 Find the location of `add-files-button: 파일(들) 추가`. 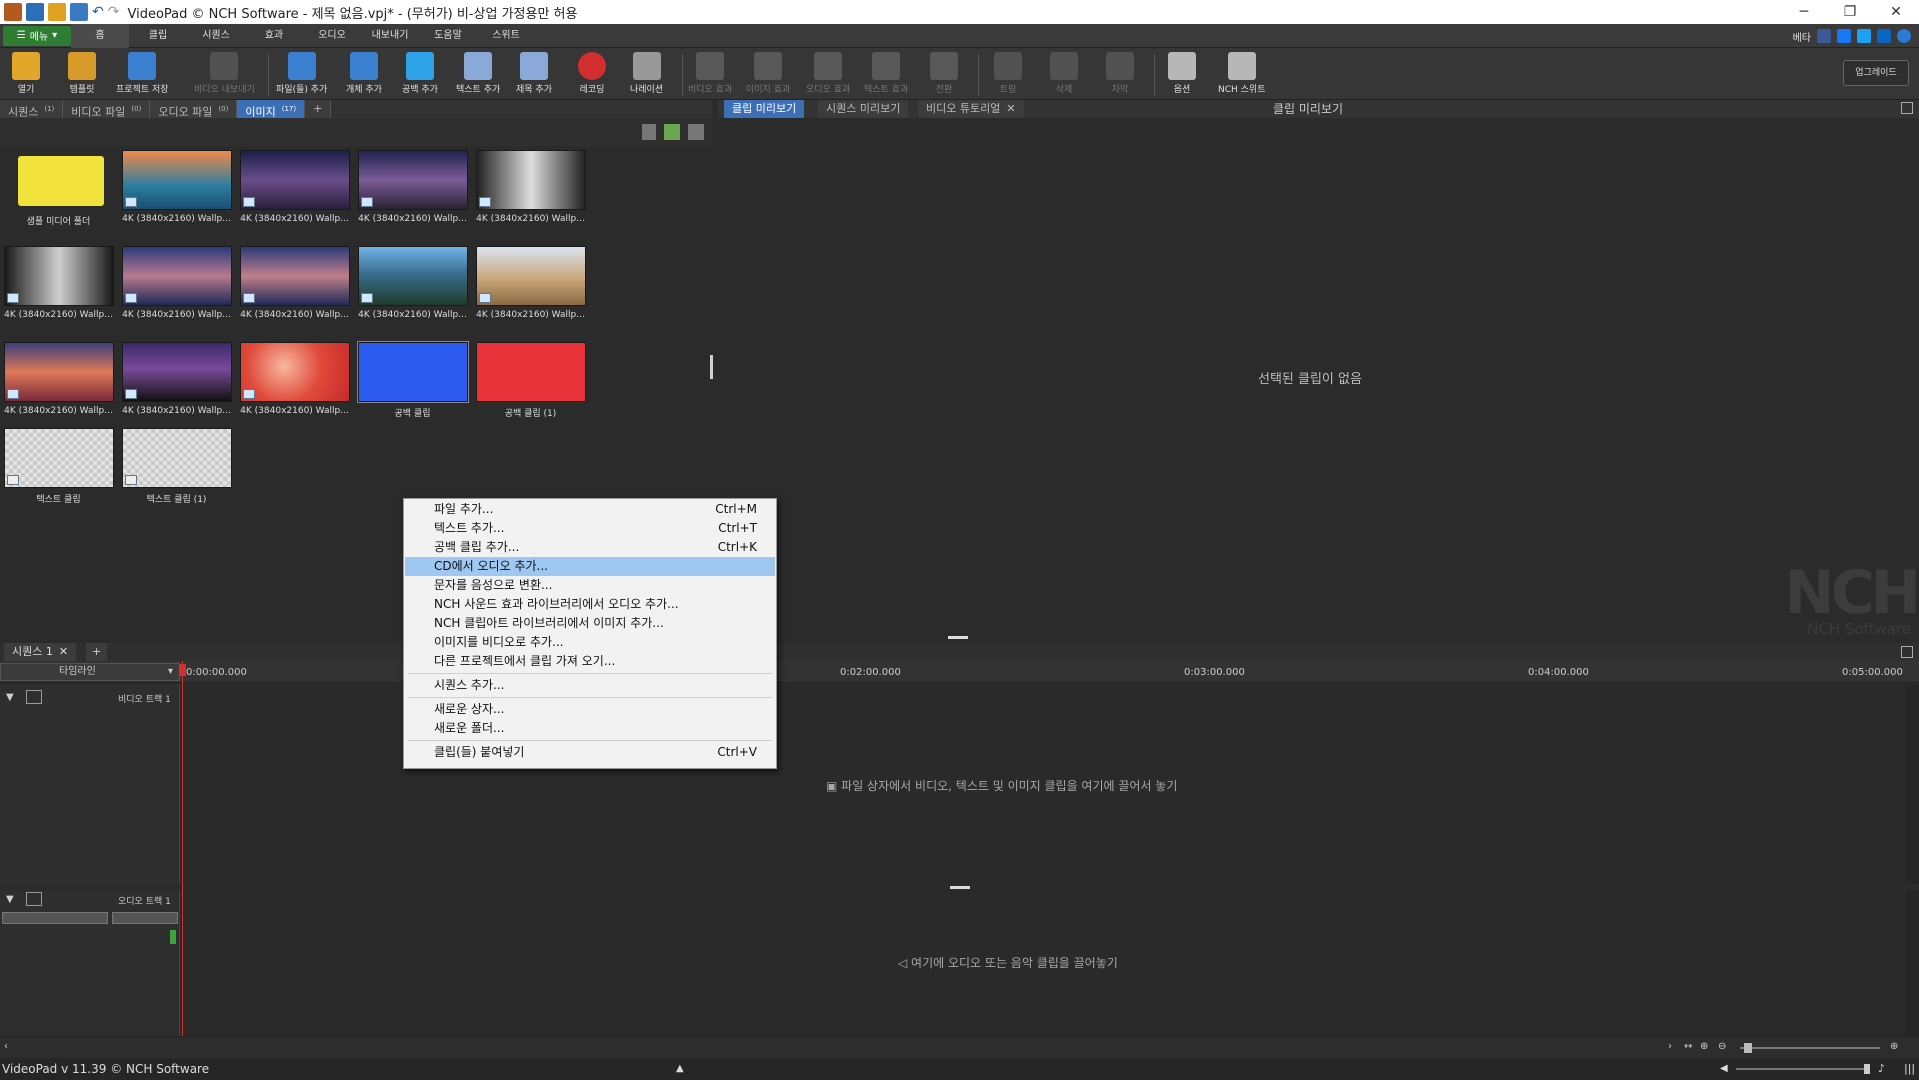

add-files-button: 파일(들) 추가 is located at coordinates (301, 73).